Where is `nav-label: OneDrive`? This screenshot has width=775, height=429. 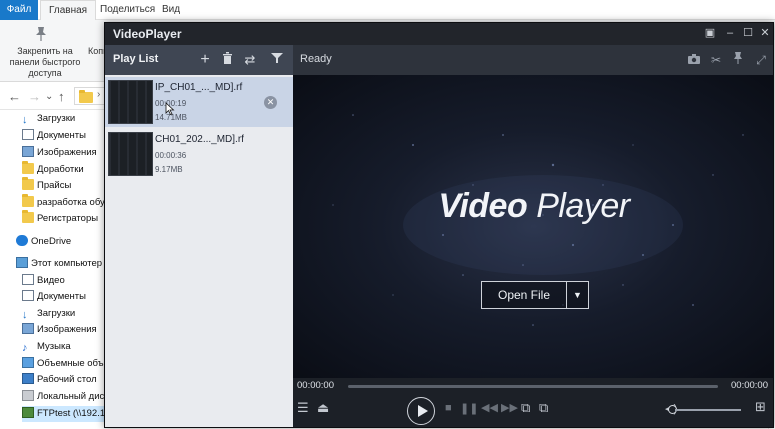
nav-label: OneDrive is located at coordinates (51, 241).